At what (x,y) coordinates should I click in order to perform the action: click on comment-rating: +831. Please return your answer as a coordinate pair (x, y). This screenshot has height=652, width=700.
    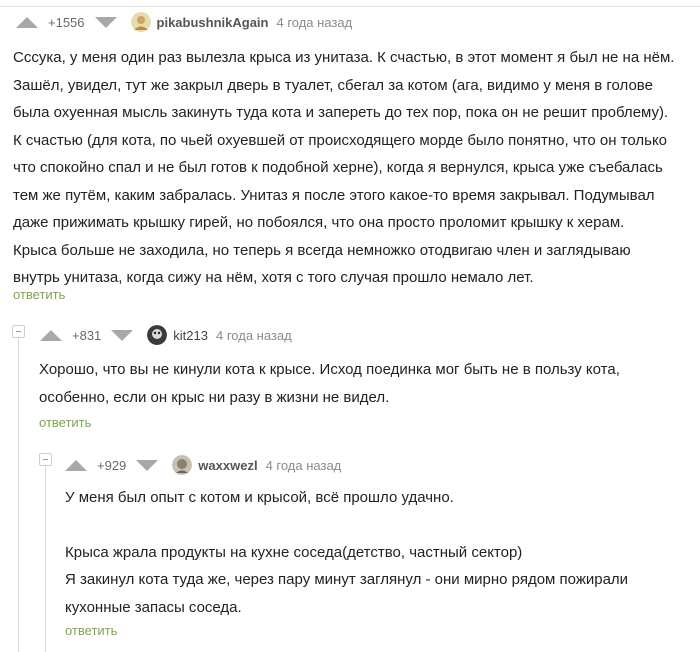
    Looking at the image, I should click on (87, 335).